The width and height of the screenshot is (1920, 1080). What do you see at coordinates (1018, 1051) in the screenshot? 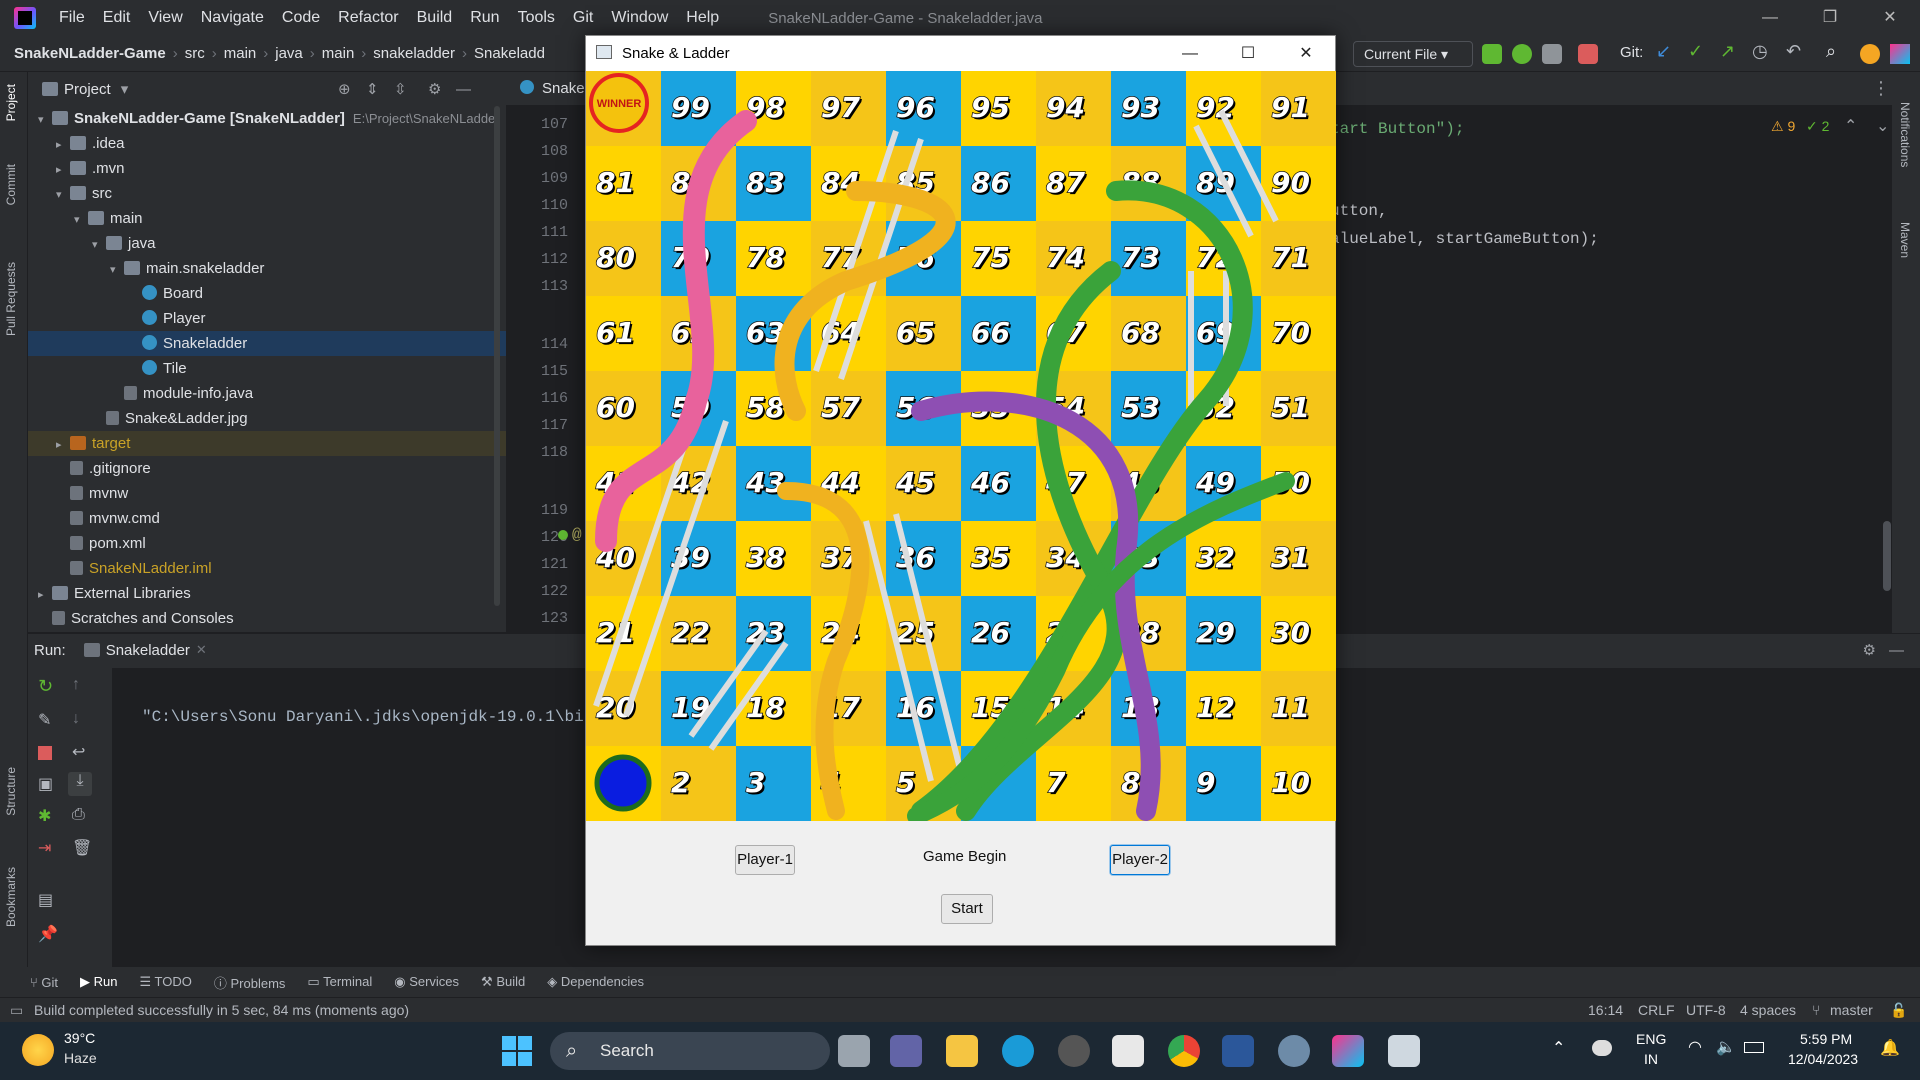
I see `edge-icon` at bounding box center [1018, 1051].